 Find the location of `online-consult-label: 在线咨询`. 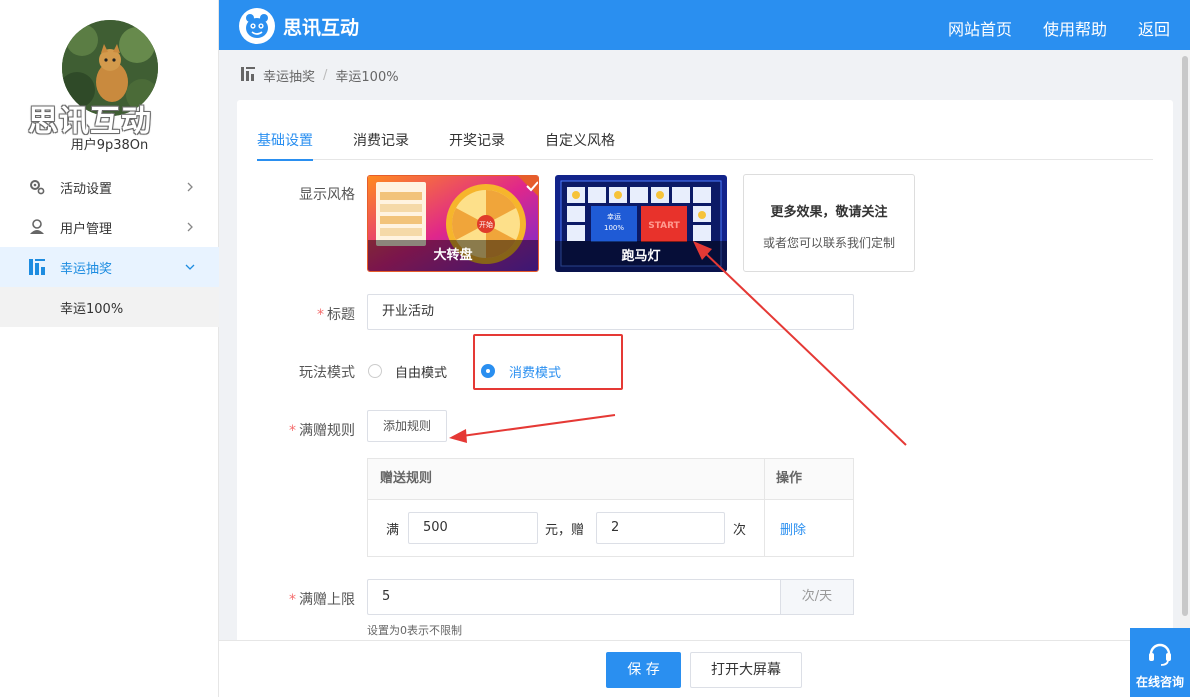

online-consult-label: 在线咨询 is located at coordinates (1159, 682).